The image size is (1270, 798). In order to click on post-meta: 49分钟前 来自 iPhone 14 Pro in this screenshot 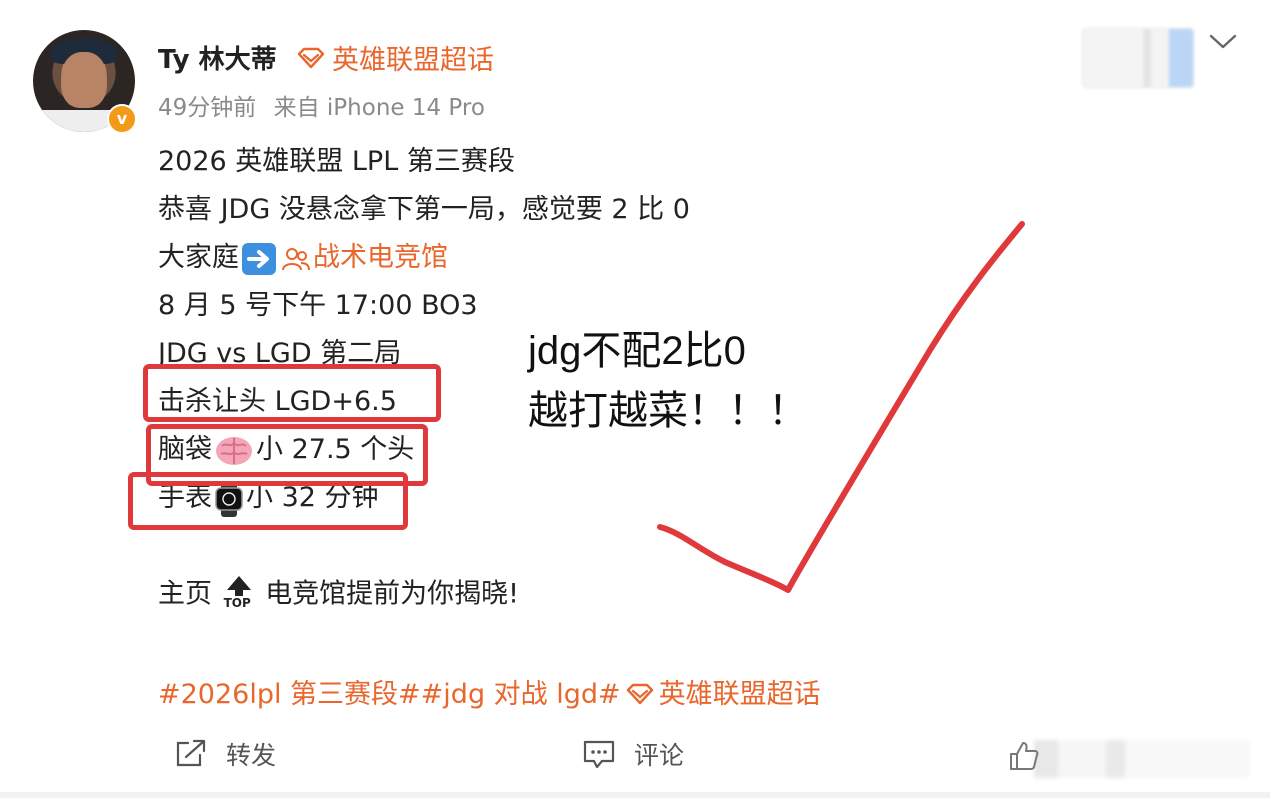, I will do `click(321, 105)`.